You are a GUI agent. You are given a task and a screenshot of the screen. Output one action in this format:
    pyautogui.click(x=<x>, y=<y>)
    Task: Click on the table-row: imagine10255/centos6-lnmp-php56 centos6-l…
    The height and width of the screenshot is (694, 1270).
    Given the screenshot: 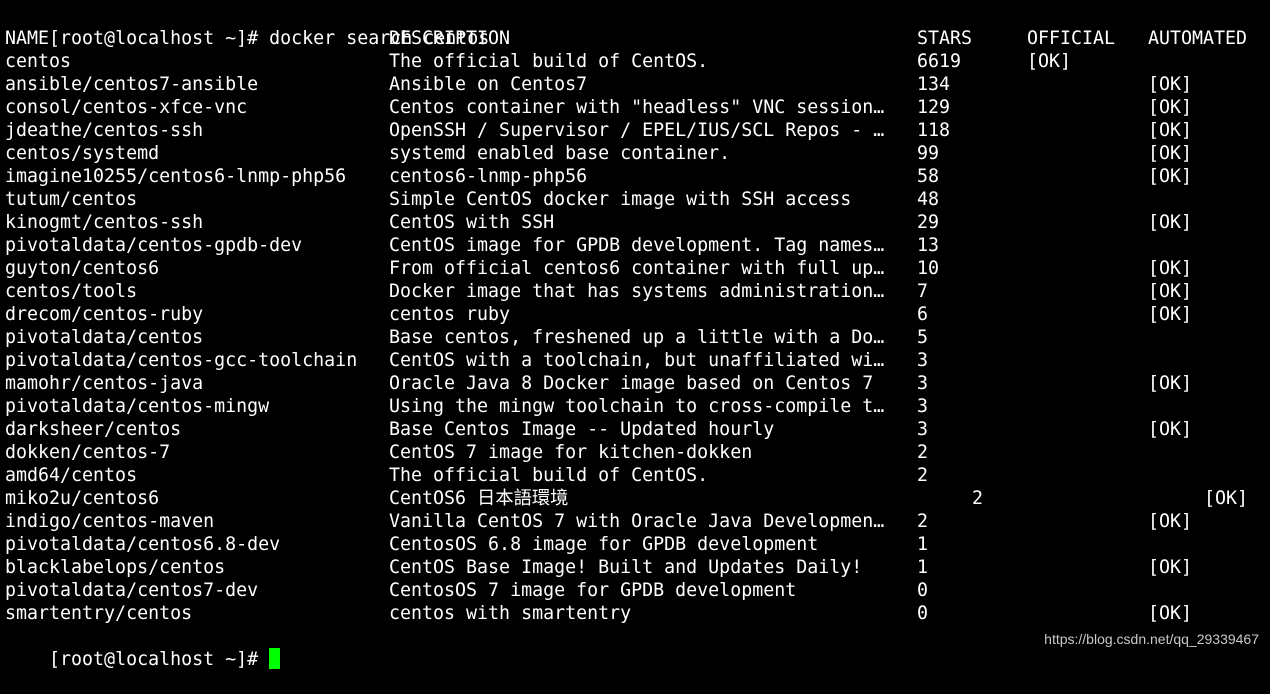 What is the action you would take?
    pyautogui.click(x=637, y=176)
    